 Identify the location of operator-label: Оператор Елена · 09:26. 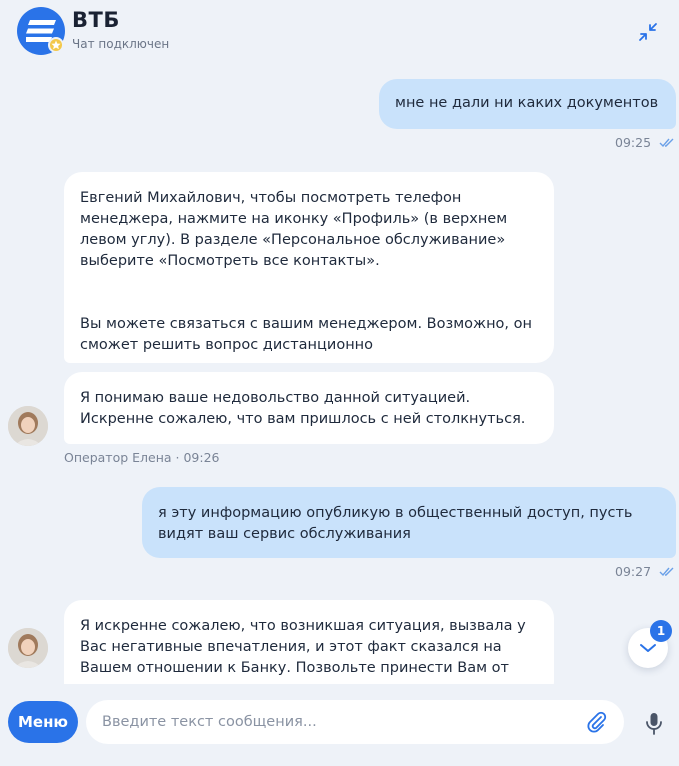
(142, 457).